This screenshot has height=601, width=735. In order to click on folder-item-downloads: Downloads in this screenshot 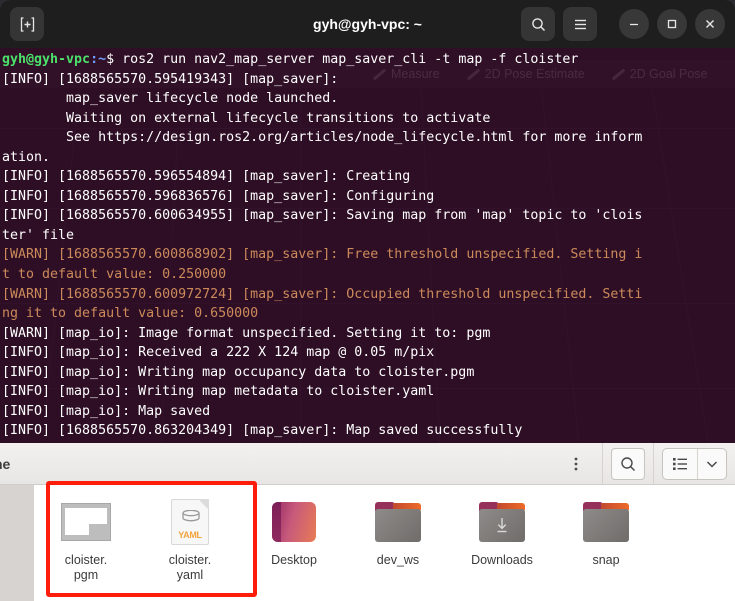, I will do `click(502, 532)`.